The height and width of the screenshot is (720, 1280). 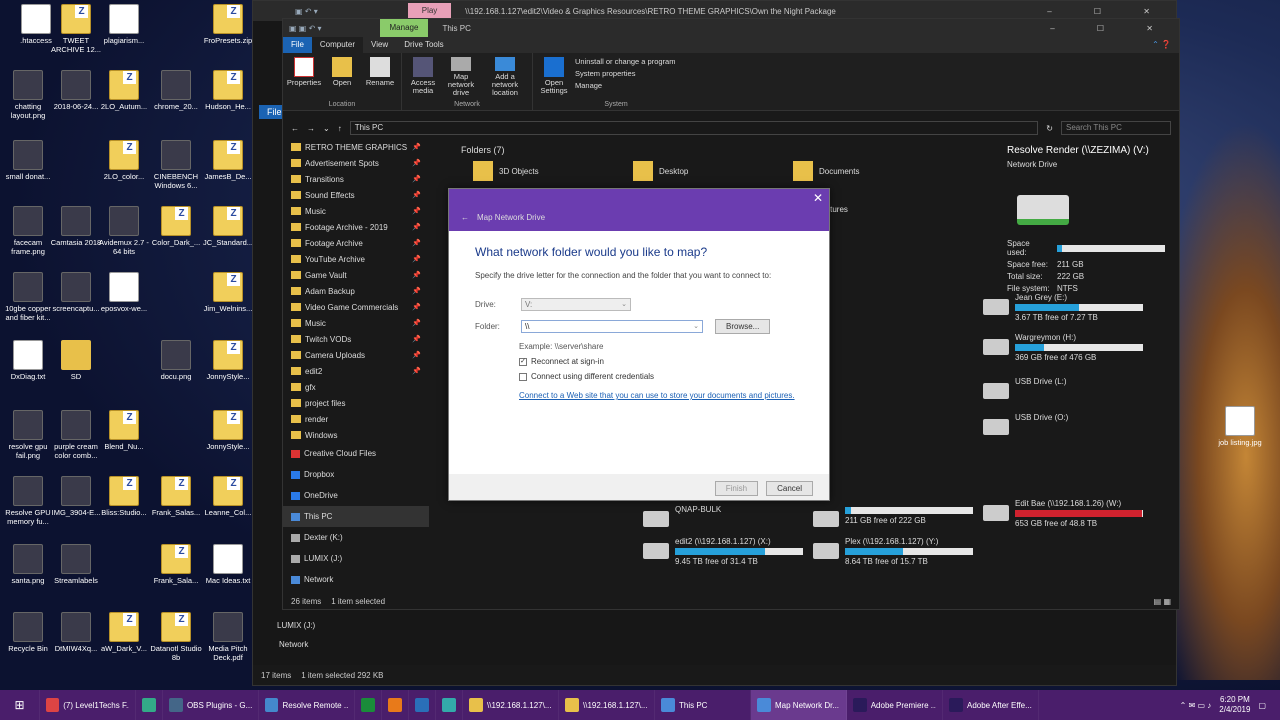 What do you see at coordinates (356, 227) in the screenshot?
I see `nav-item: Footage Archive - 2019 📌` at bounding box center [356, 227].